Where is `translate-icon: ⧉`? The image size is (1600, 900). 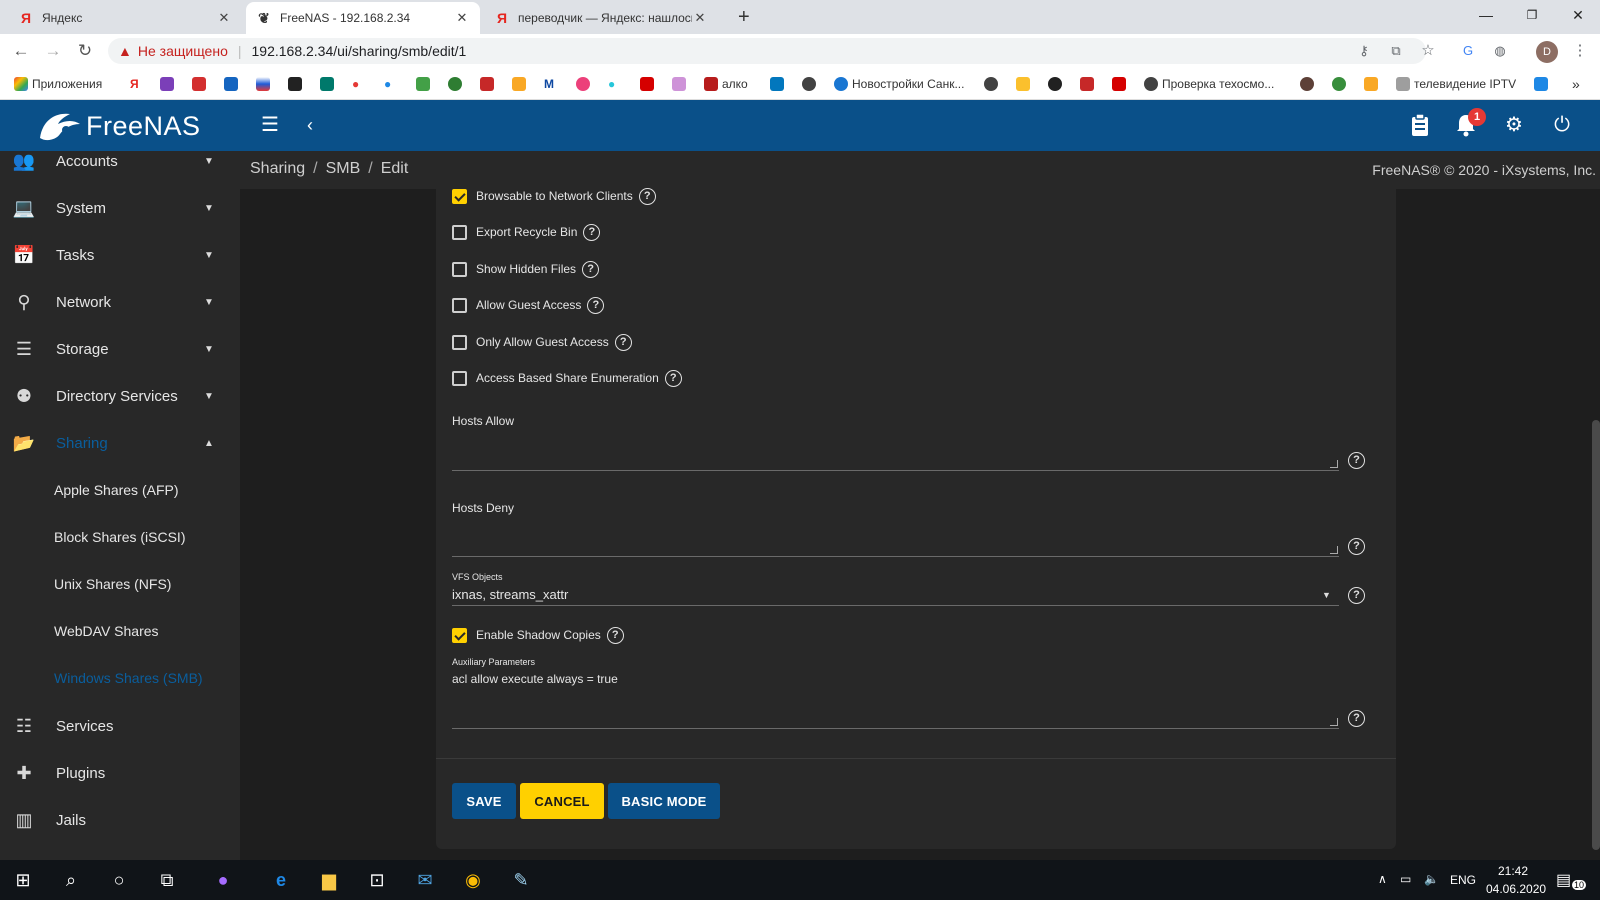 translate-icon: ⧉ is located at coordinates (1396, 51).